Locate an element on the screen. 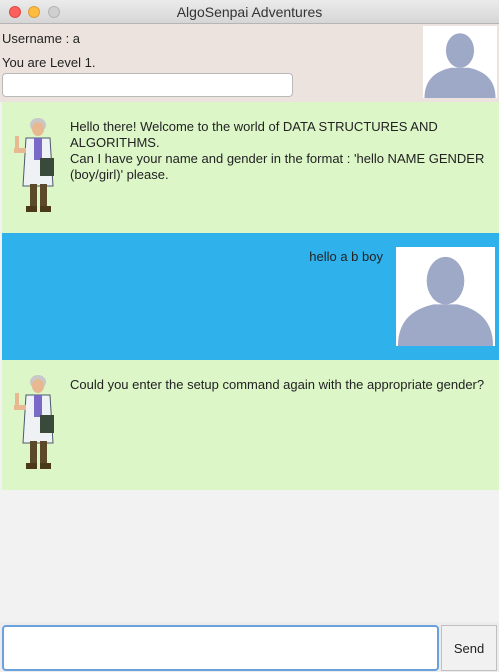 The width and height of the screenshot is (499, 672). input-bar: Send is located at coordinates (249, 647).